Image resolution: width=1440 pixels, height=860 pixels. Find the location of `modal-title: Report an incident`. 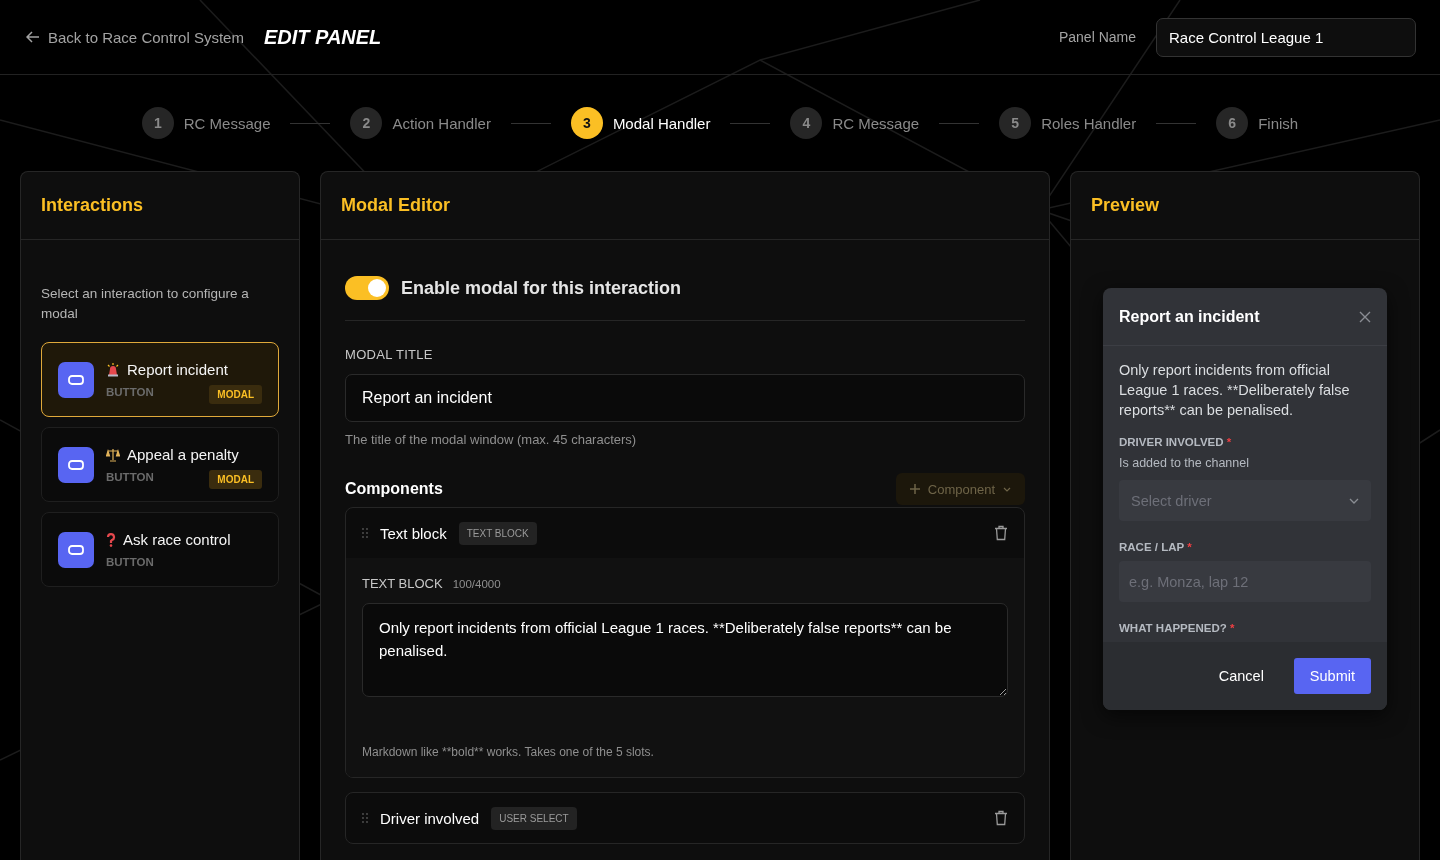

modal-title: Report an incident is located at coordinates (1189, 316).